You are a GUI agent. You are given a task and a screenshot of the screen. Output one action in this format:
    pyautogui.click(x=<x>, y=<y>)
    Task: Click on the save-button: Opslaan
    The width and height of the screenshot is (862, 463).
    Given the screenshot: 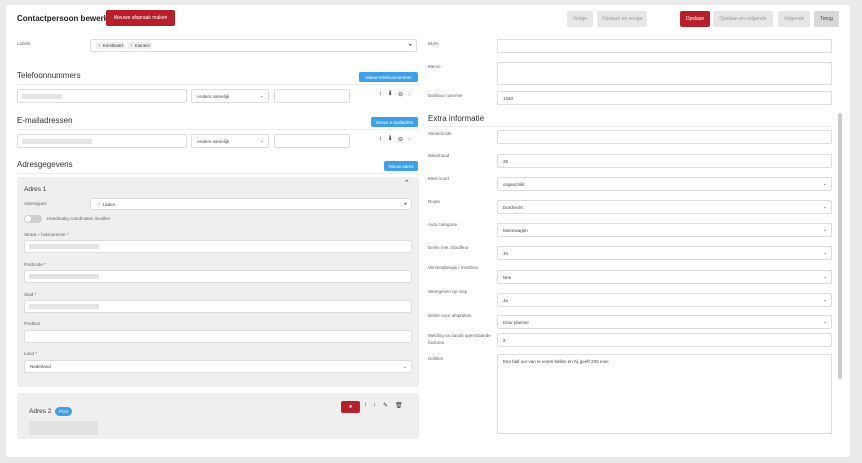 What is the action you would take?
    pyautogui.click(x=695, y=19)
    